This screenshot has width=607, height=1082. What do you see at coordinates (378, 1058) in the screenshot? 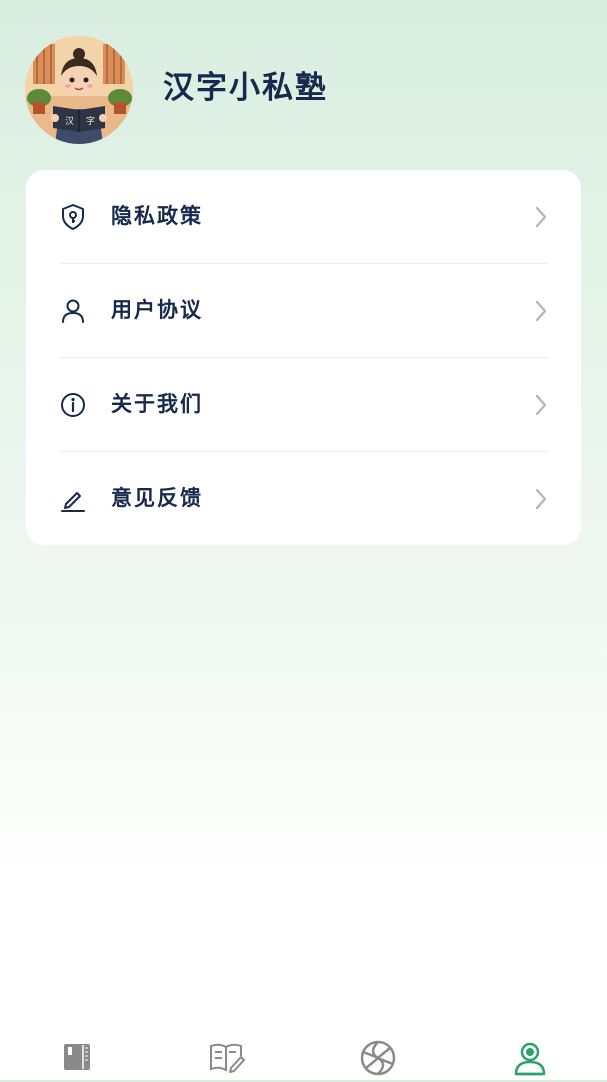
I see `tab-explore` at bounding box center [378, 1058].